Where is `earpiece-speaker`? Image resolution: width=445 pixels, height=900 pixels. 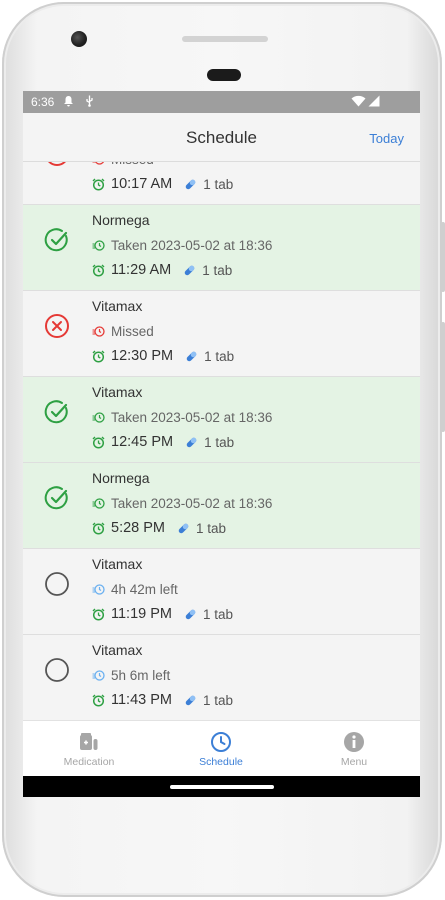
earpiece-speaker is located at coordinates (225, 39).